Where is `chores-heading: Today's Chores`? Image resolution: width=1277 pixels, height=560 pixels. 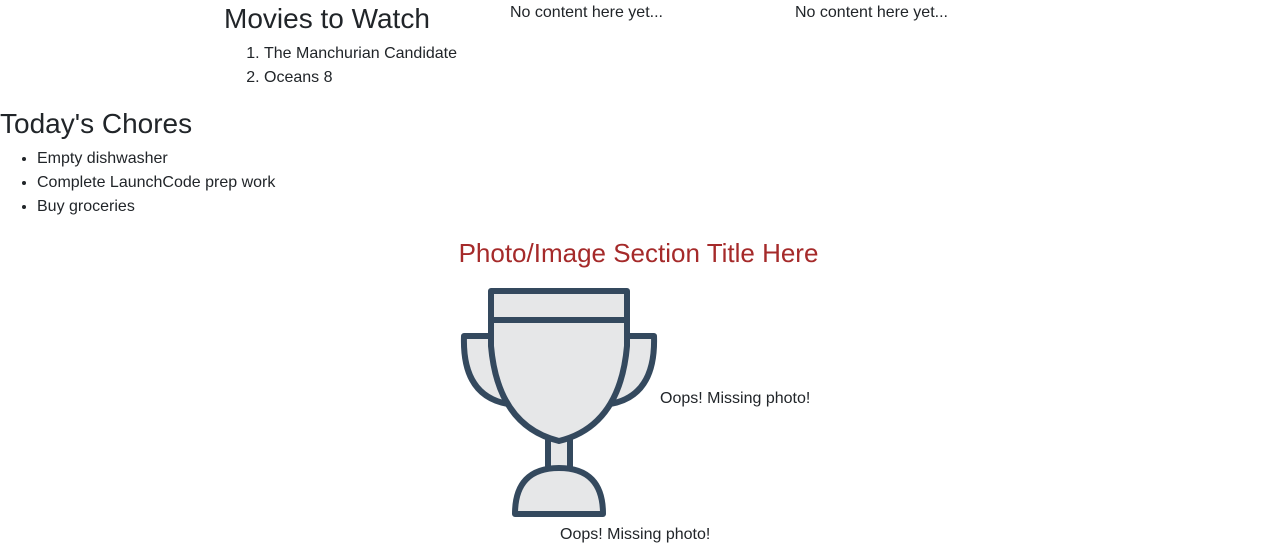
chores-heading: Today's Chores is located at coordinates (96, 123).